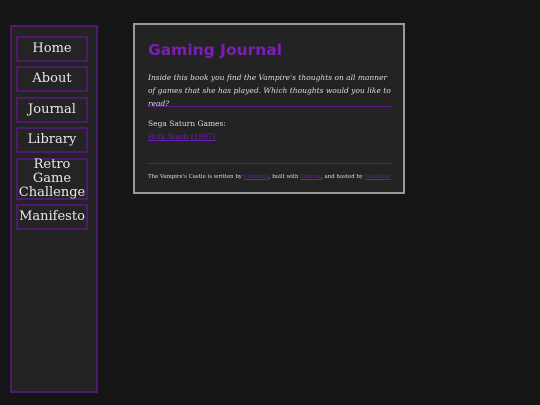  Describe the element at coordinates (310, 177) in the screenshot. I see `footer-builder-link: Sunrise` at that location.